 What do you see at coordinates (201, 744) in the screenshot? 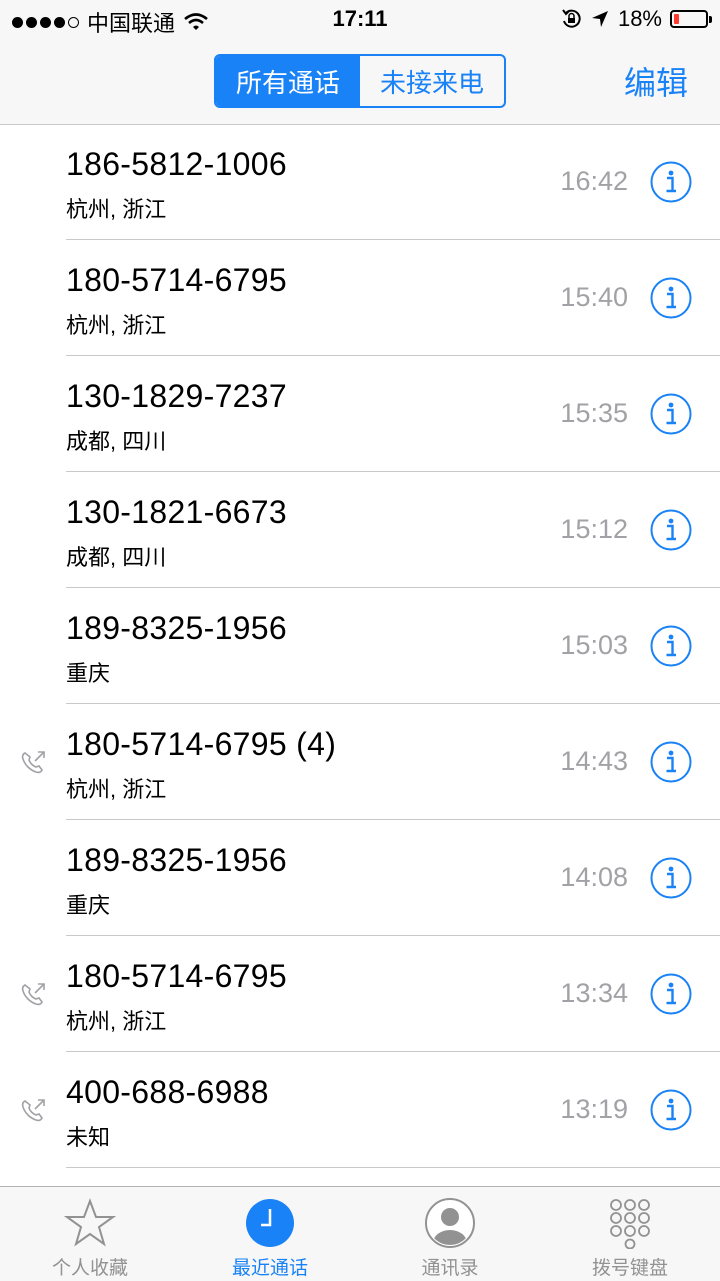
I see `call-number: 180-5714-6795 (4)` at bounding box center [201, 744].